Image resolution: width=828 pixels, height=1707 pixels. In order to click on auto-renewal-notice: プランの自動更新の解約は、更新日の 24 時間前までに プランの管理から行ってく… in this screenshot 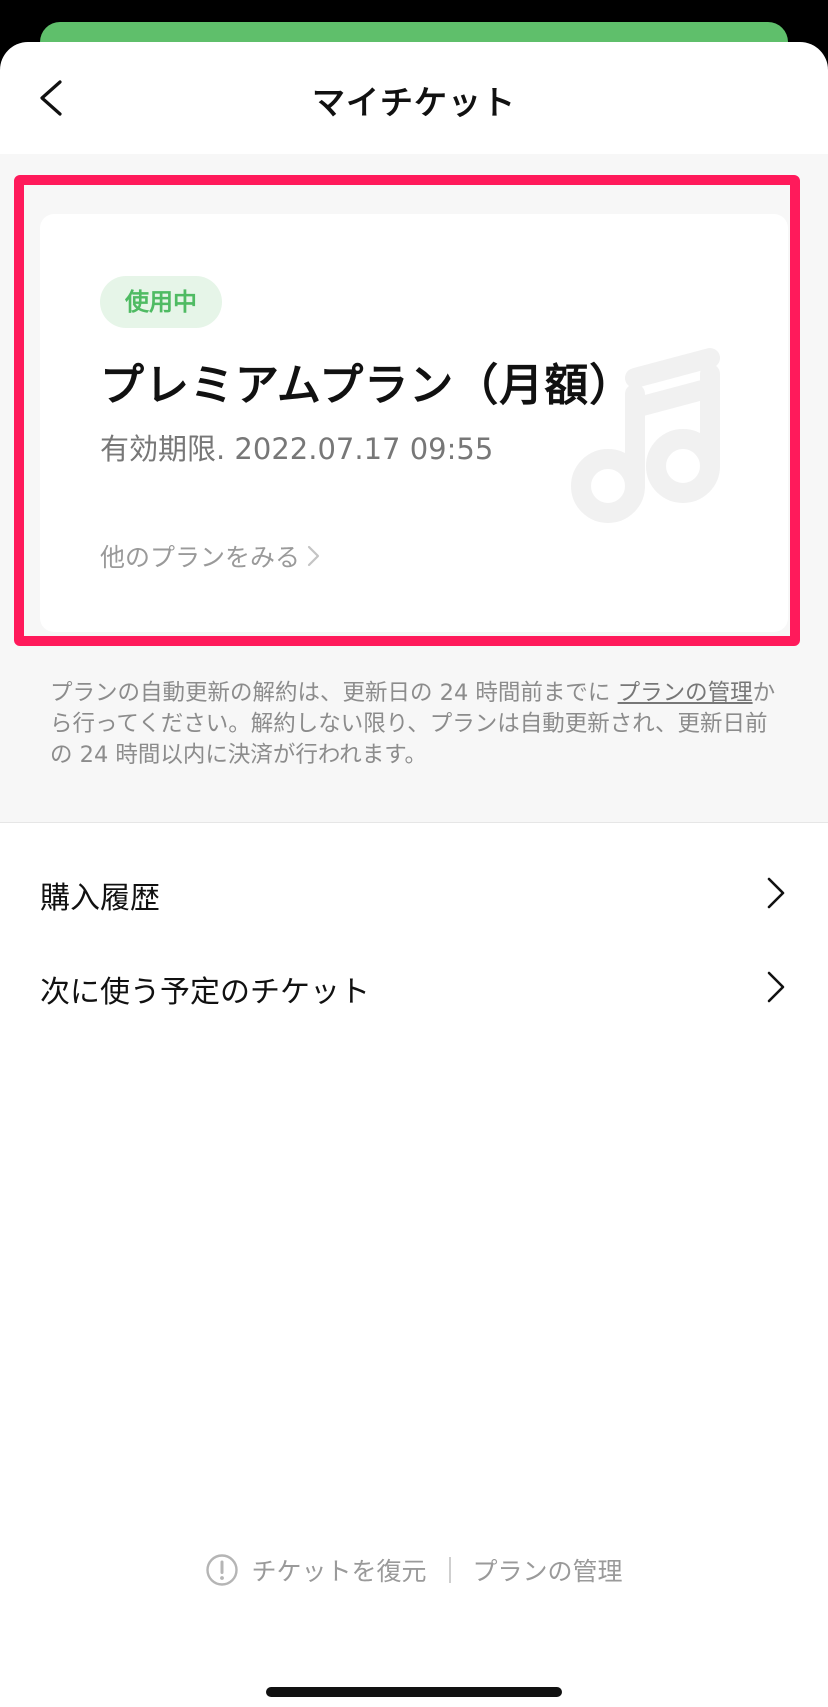, I will do `click(415, 724)`.